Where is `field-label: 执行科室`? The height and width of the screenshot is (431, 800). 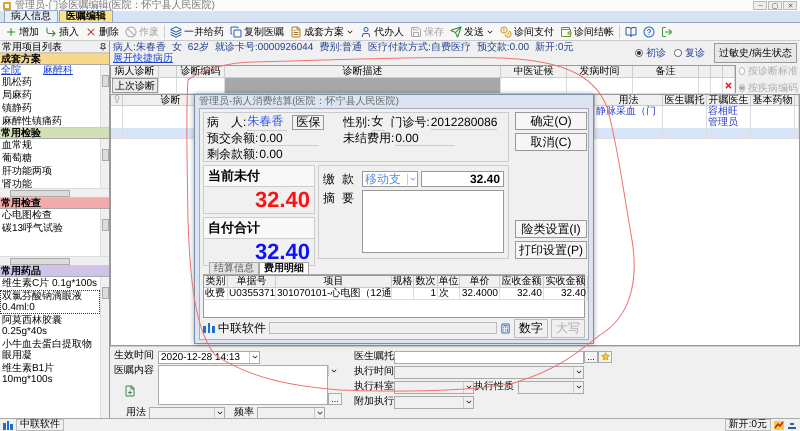 field-label: 执行科室 is located at coordinates (374, 387).